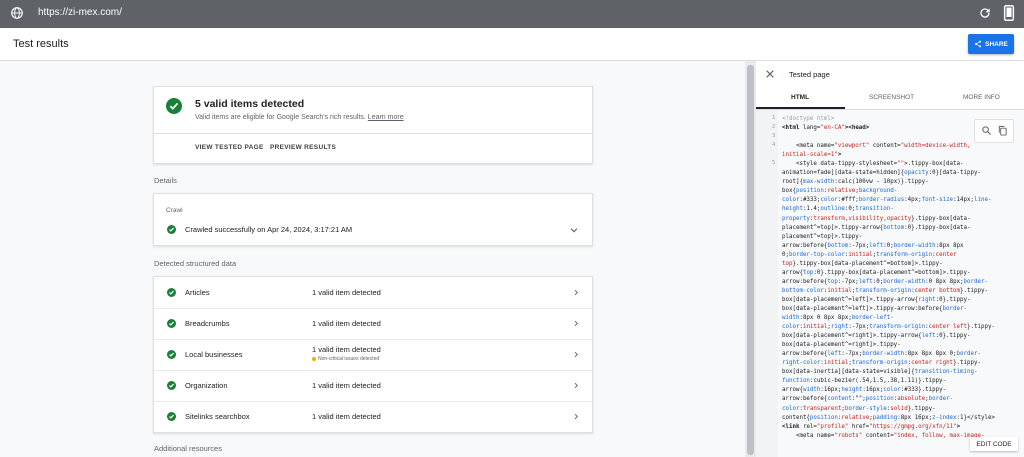  What do you see at coordinates (932, 363) in the screenshot?
I see `code-token: center right` at bounding box center [932, 363].